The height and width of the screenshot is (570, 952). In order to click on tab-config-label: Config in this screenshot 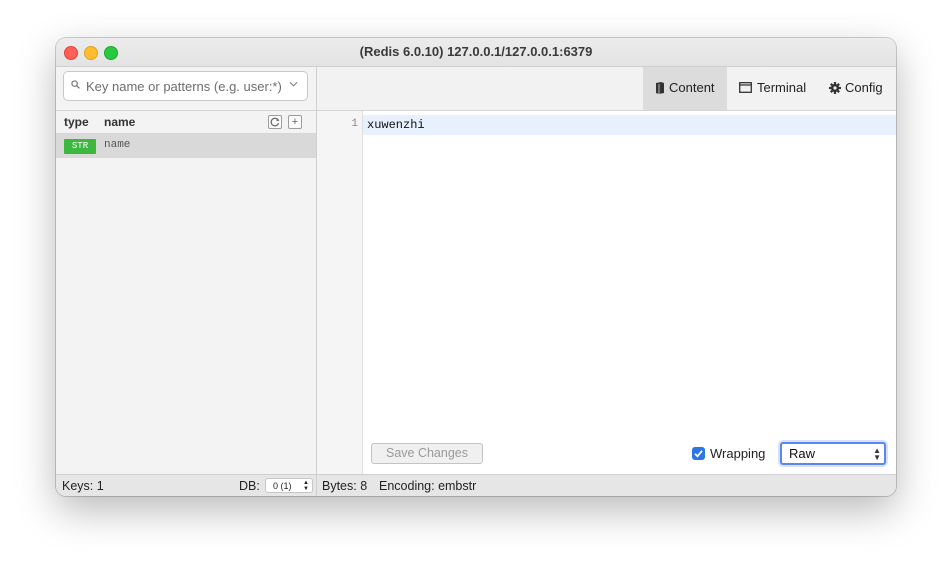, I will do `click(864, 87)`.